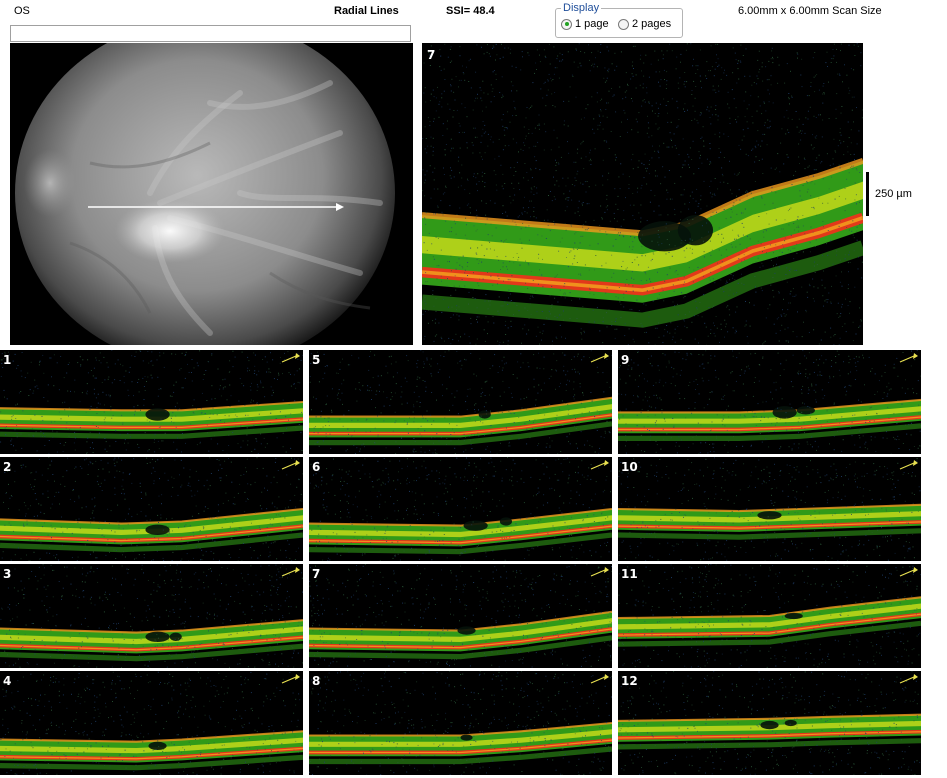  Describe the element at coordinates (316, 574) in the screenshot. I see `scan-number: 7` at that location.